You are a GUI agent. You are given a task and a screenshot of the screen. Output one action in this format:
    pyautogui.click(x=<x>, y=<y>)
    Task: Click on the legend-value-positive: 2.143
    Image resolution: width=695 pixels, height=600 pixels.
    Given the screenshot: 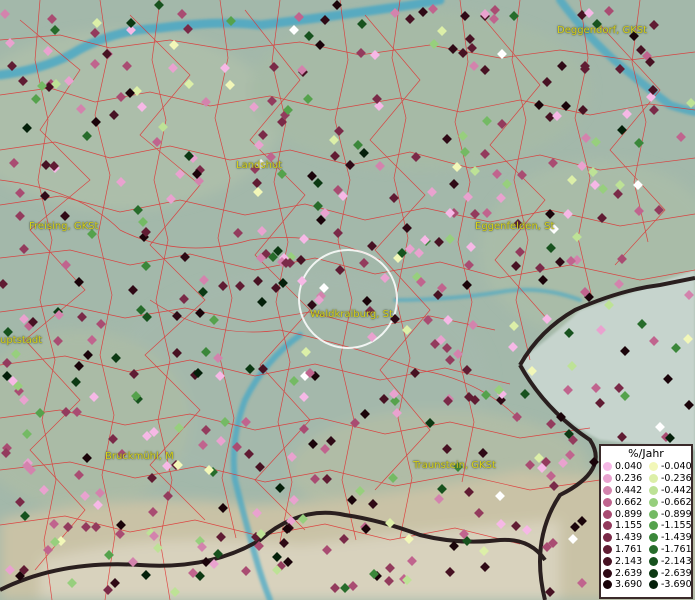 What is the action you would take?
    pyautogui.click(x=629, y=561)
    